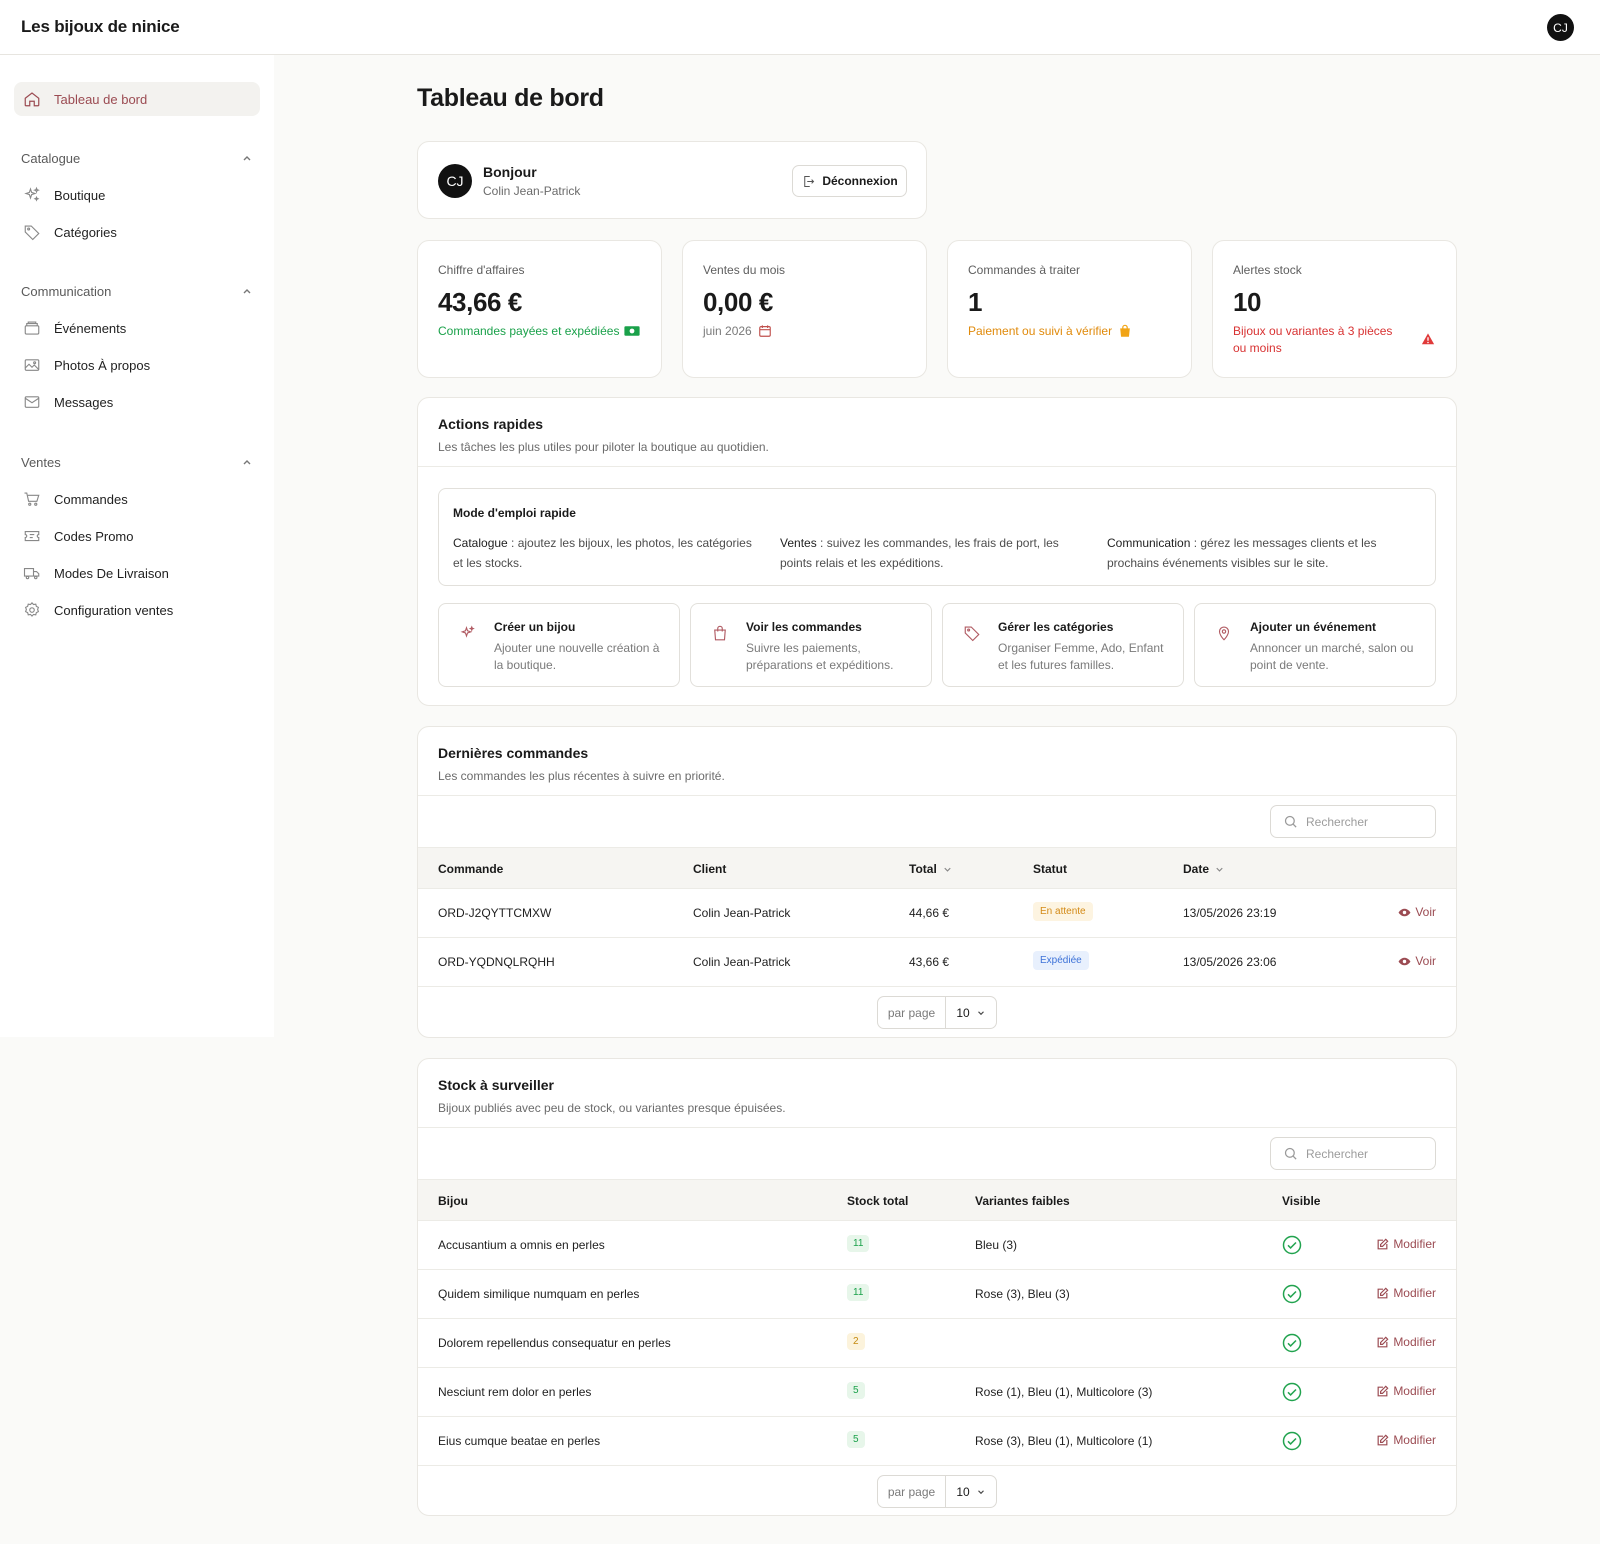  Describe the element at coordinates (1560, 27) in the screenshot. I see `user-avatar: CJ` at that location.